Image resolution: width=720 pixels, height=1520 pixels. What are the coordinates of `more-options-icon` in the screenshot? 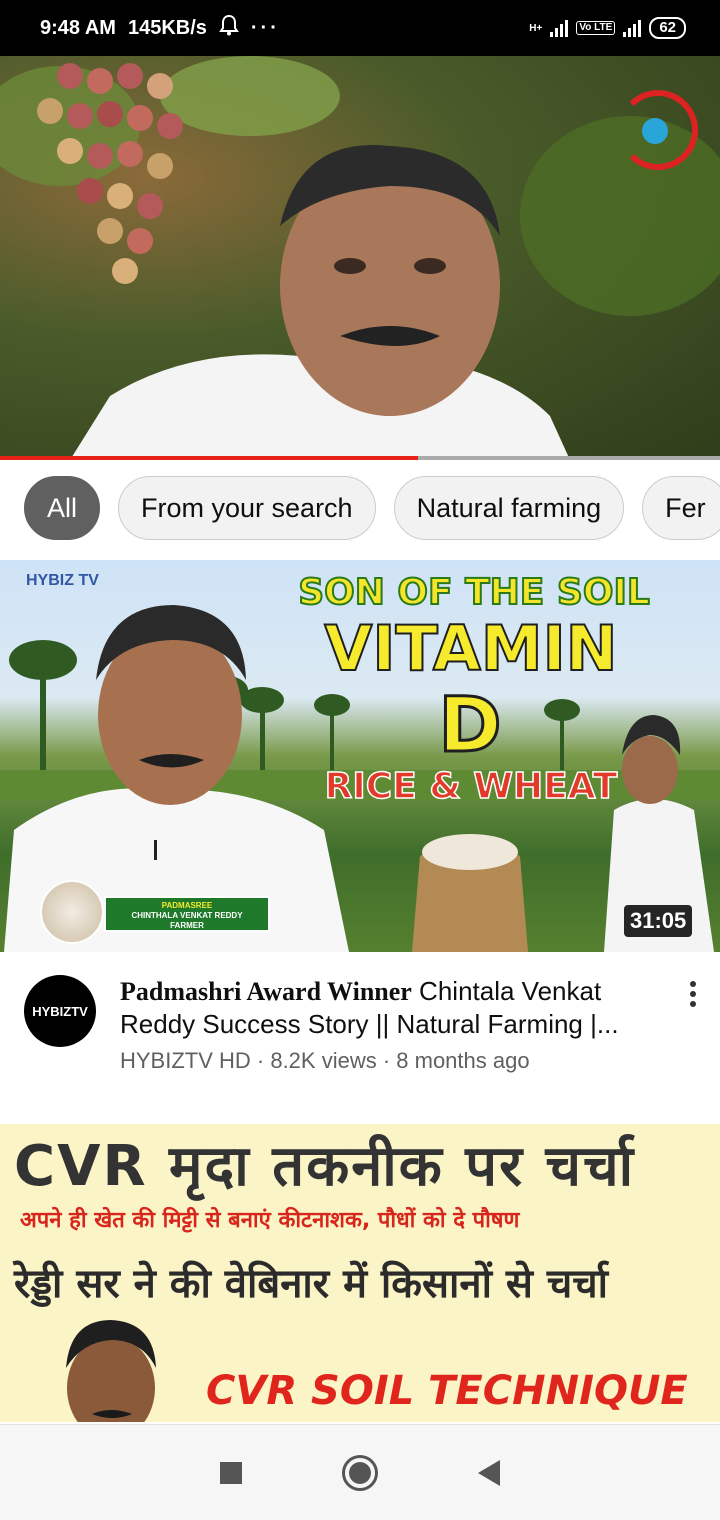 It's located at (693, 995).